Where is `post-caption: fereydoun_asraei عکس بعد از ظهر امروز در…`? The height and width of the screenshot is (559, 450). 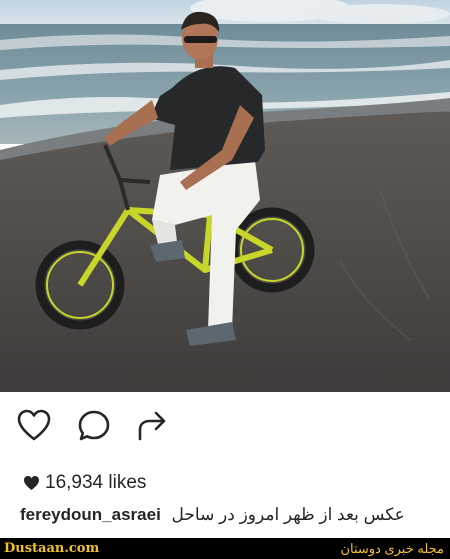
post-caption: fereydoun_asraei عکس بعد از ظهر امروز در… is located at coordinates (230, 519).